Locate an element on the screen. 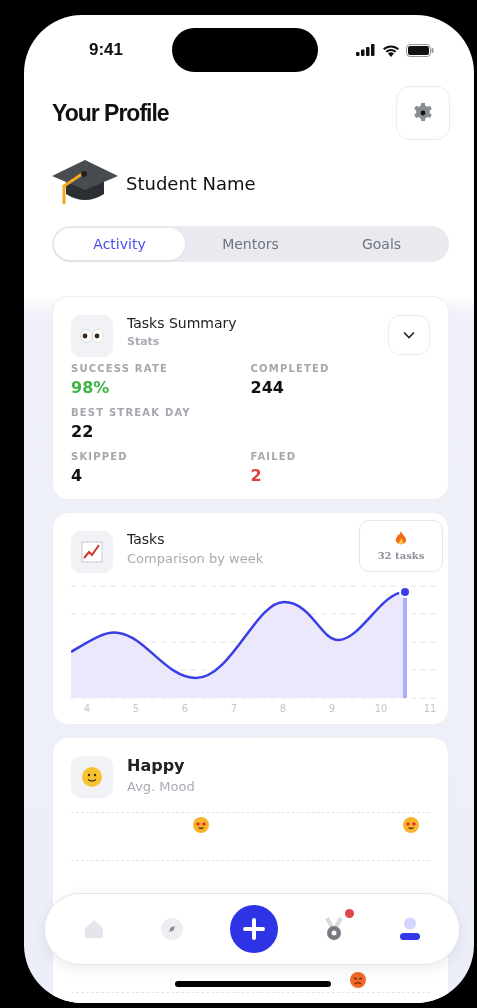 The image size is (477, 1008). axis-label: 5 is located at coordinates (136, 708).